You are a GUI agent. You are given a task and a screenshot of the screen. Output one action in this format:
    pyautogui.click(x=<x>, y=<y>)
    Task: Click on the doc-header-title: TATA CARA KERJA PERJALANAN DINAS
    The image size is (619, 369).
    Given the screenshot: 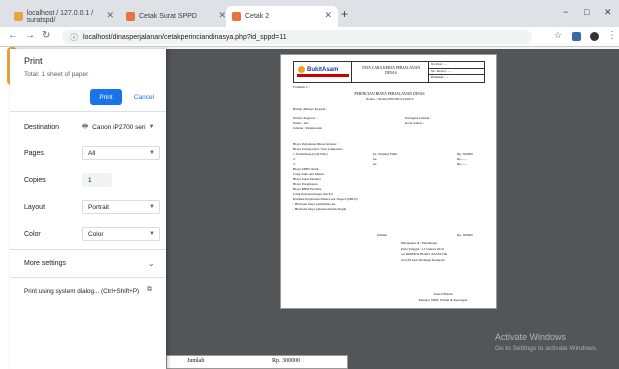 What is the action you would take?
    pyautogui.click(x=391, y=70)
    